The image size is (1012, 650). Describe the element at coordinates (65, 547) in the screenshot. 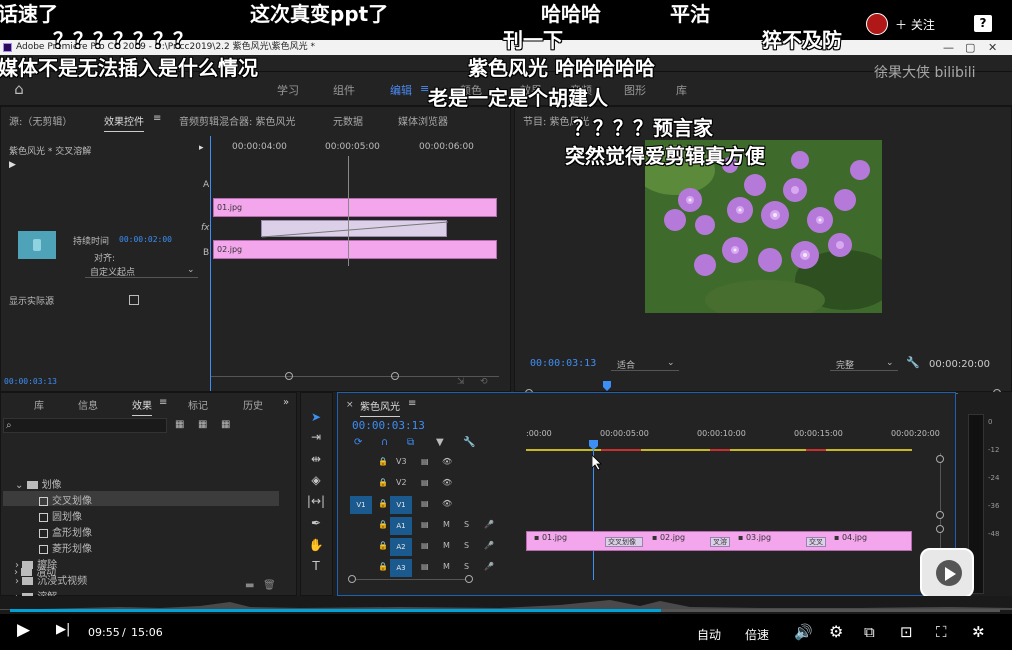

I see `tree-item-iris-diamond: 菱形划像` at that location.